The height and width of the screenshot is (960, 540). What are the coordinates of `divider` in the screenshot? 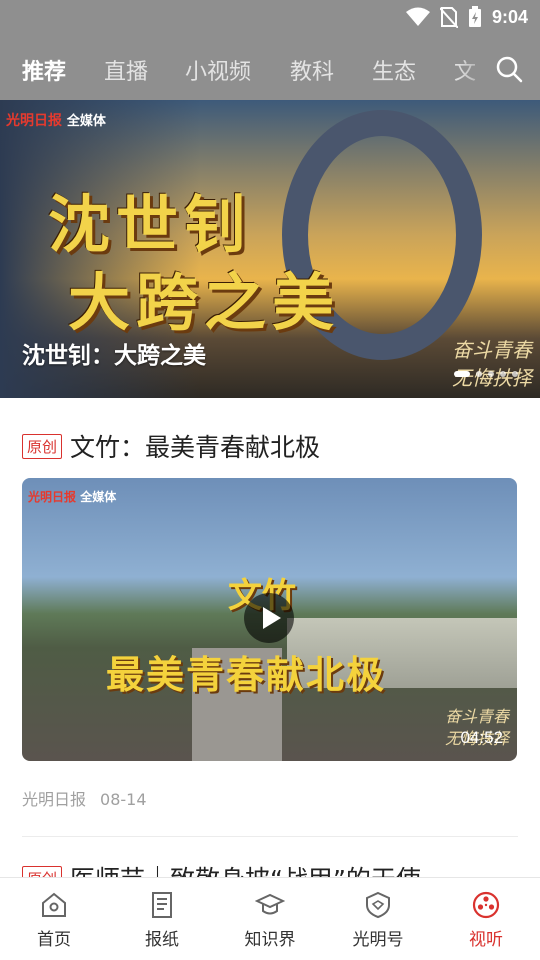 It's located at (270, 836).